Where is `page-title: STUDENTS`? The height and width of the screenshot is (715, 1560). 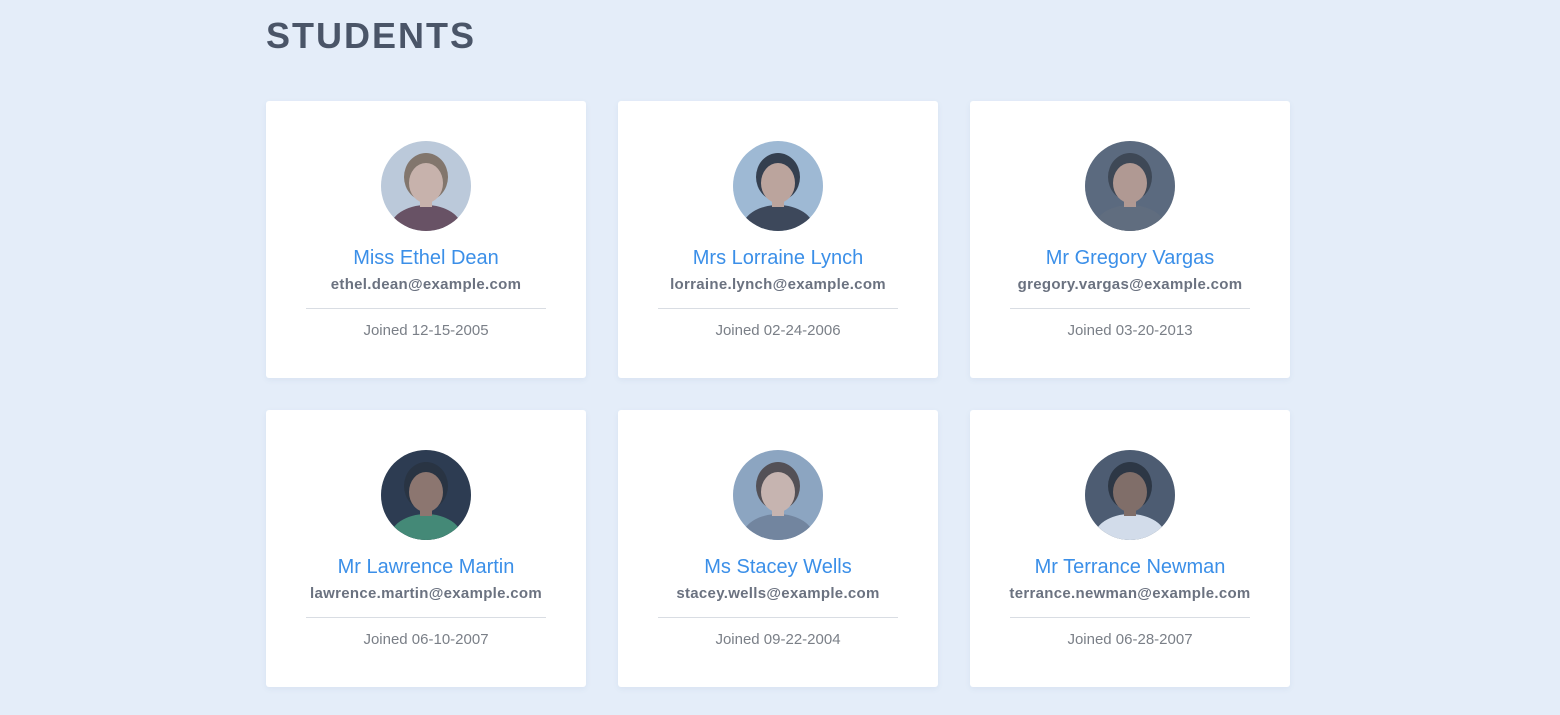 page-title: STUDENTS is located at coordinates (371, 35).